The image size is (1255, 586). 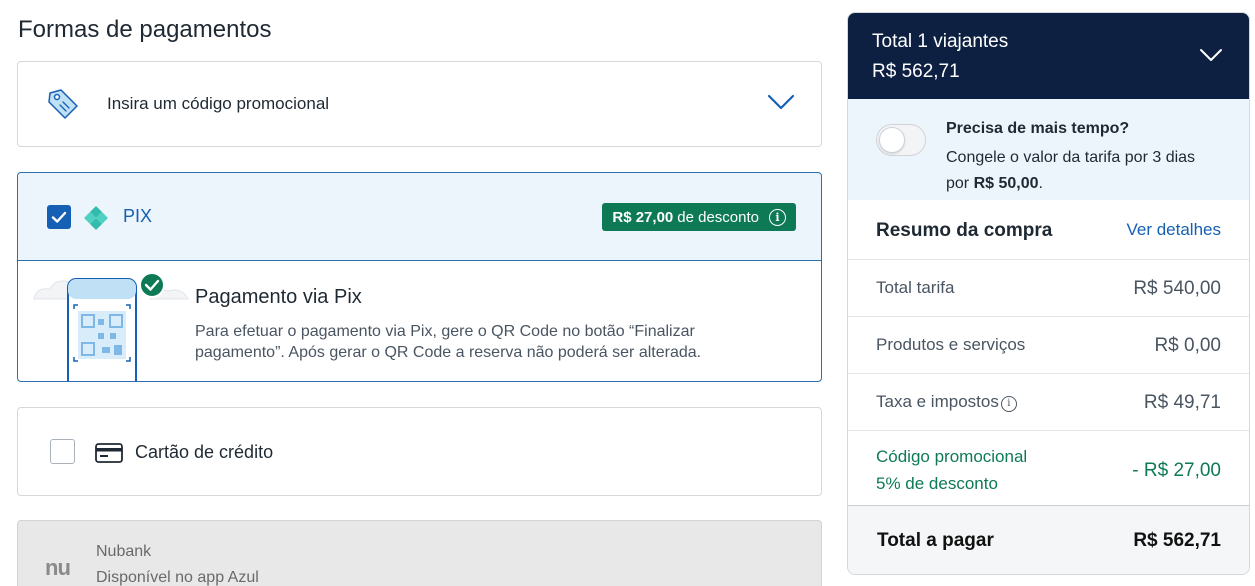 What do you see at coordinates (1048, 345) in the screenshot?
I see `summary-line-products: Produtos e serviços R$ 0,00` at bounding box center [1048, 345].